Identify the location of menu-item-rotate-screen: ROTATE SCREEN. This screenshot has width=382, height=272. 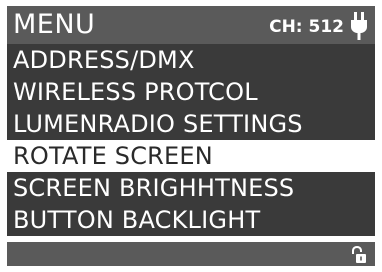
(191, 156).